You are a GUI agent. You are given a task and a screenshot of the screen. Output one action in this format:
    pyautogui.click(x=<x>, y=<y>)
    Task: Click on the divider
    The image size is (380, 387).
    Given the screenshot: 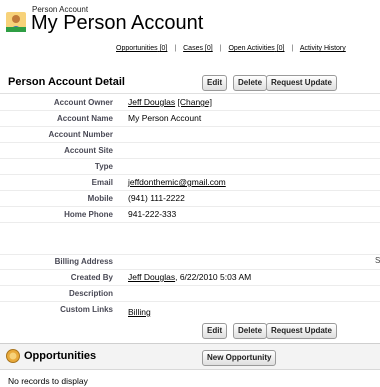 What is the action you would take?
    pyautogui.click(x=190, y=93)
    